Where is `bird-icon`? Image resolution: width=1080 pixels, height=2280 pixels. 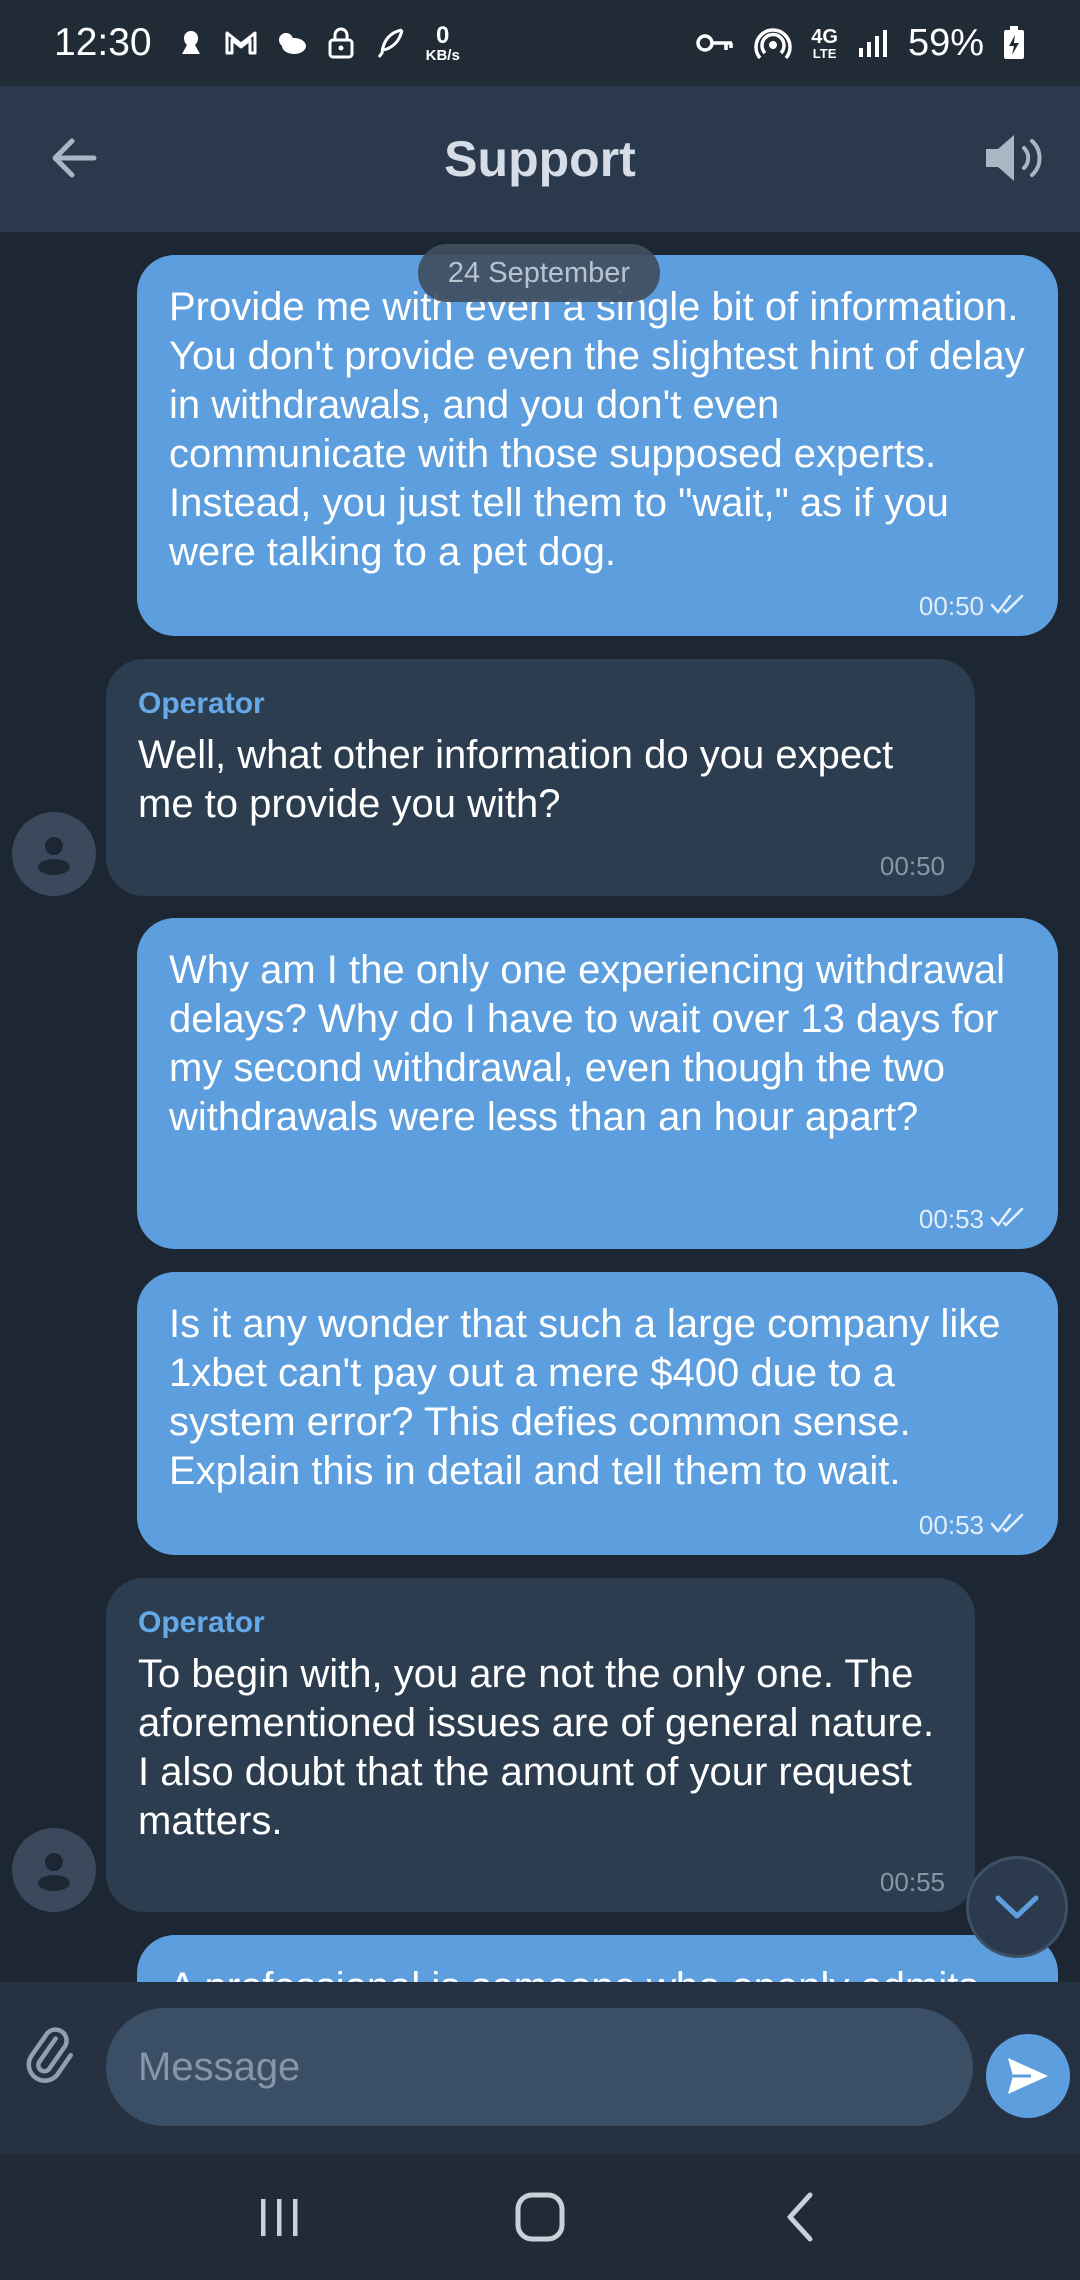
bird-icon is located at coordinates (191, 43).